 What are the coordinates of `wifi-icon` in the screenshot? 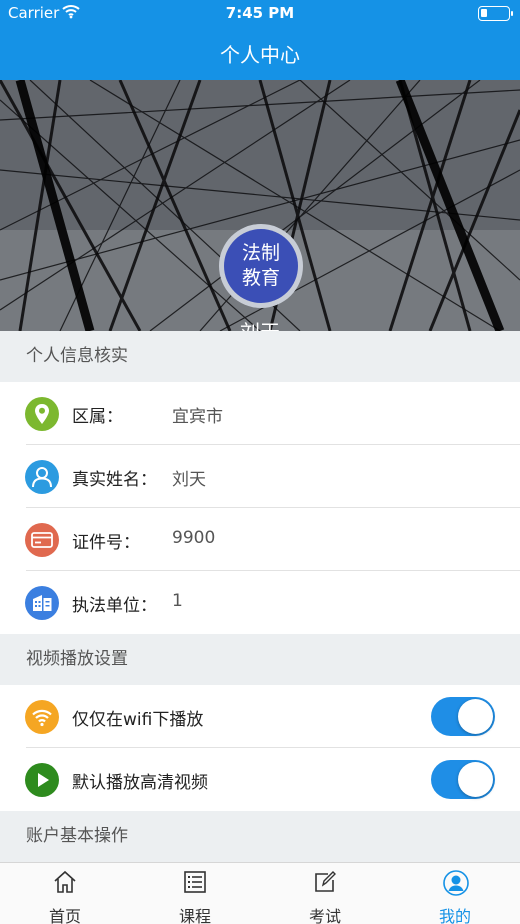 It's located at (42, 717).